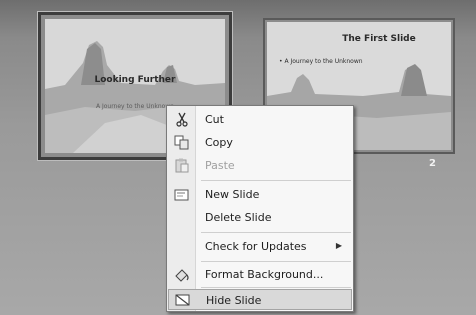 The image size is (476, 315). I want to click on menu-item-check-for-updates: Check for Updates ▶, so click(260, 246).